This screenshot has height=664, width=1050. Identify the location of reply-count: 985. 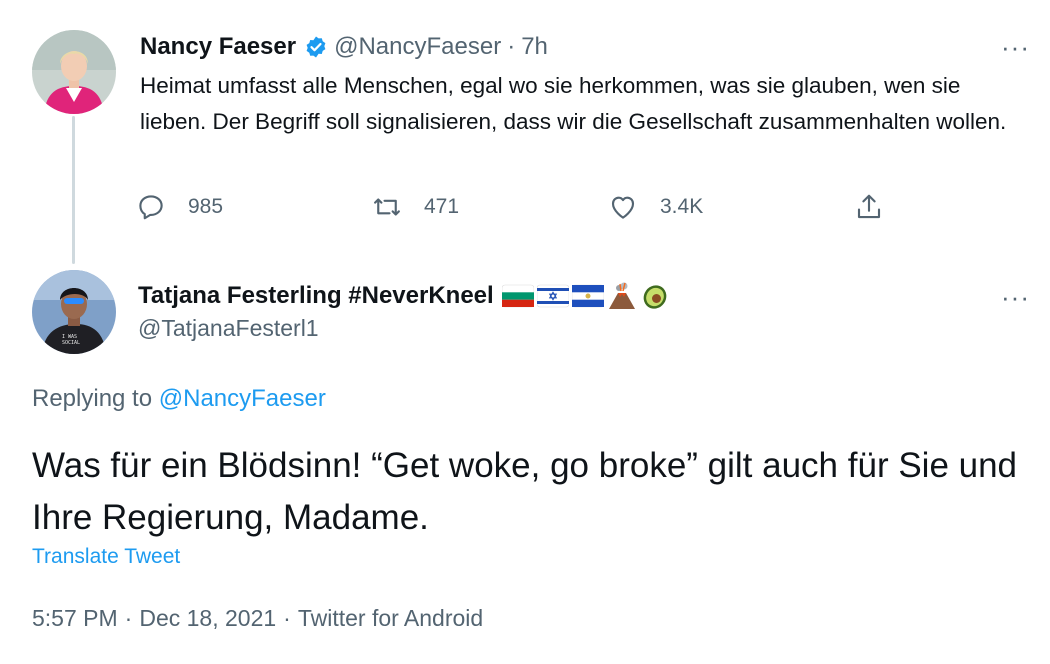
(206, 206).